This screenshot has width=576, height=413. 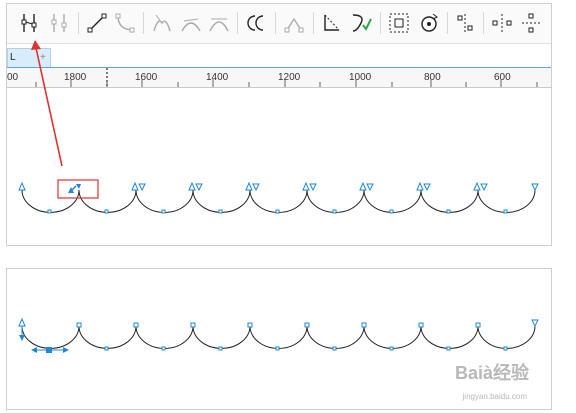 I want to click on node-control-handles, so click(x=44, y=339).